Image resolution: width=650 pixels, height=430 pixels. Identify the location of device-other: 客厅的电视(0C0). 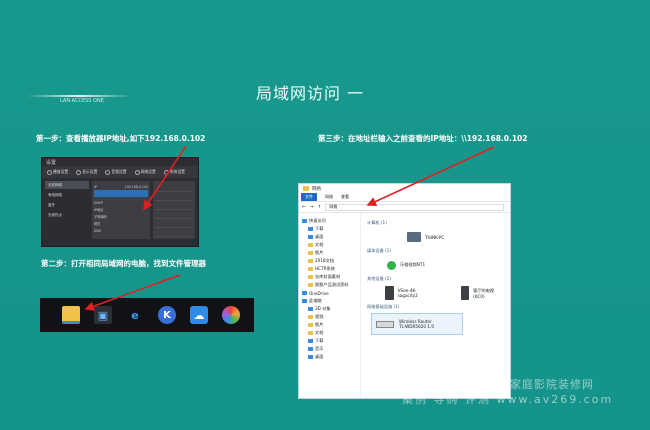
(479, 293).